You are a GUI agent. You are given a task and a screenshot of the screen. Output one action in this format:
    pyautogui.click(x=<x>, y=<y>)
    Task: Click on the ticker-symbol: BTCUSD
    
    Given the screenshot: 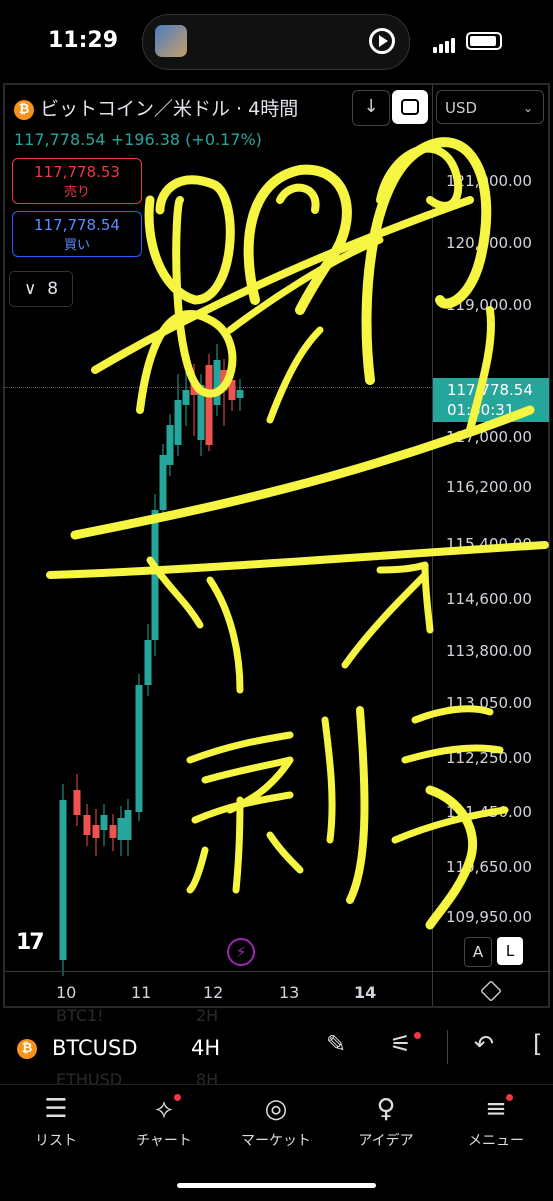 What is the action you would take?
    pyautogui.click(x=95, y=1048)
    